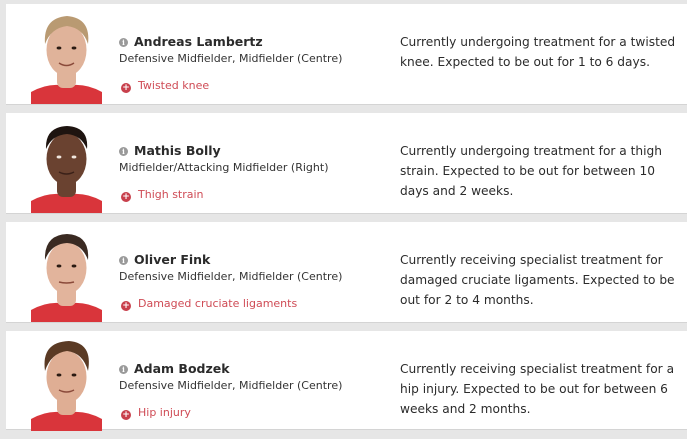 Image resolution: width=687 pixels, height=439 pixels. Describe the element at coordinates (174, 85) in the screenshot. I see `injury-type: Twisted knee` at that location.